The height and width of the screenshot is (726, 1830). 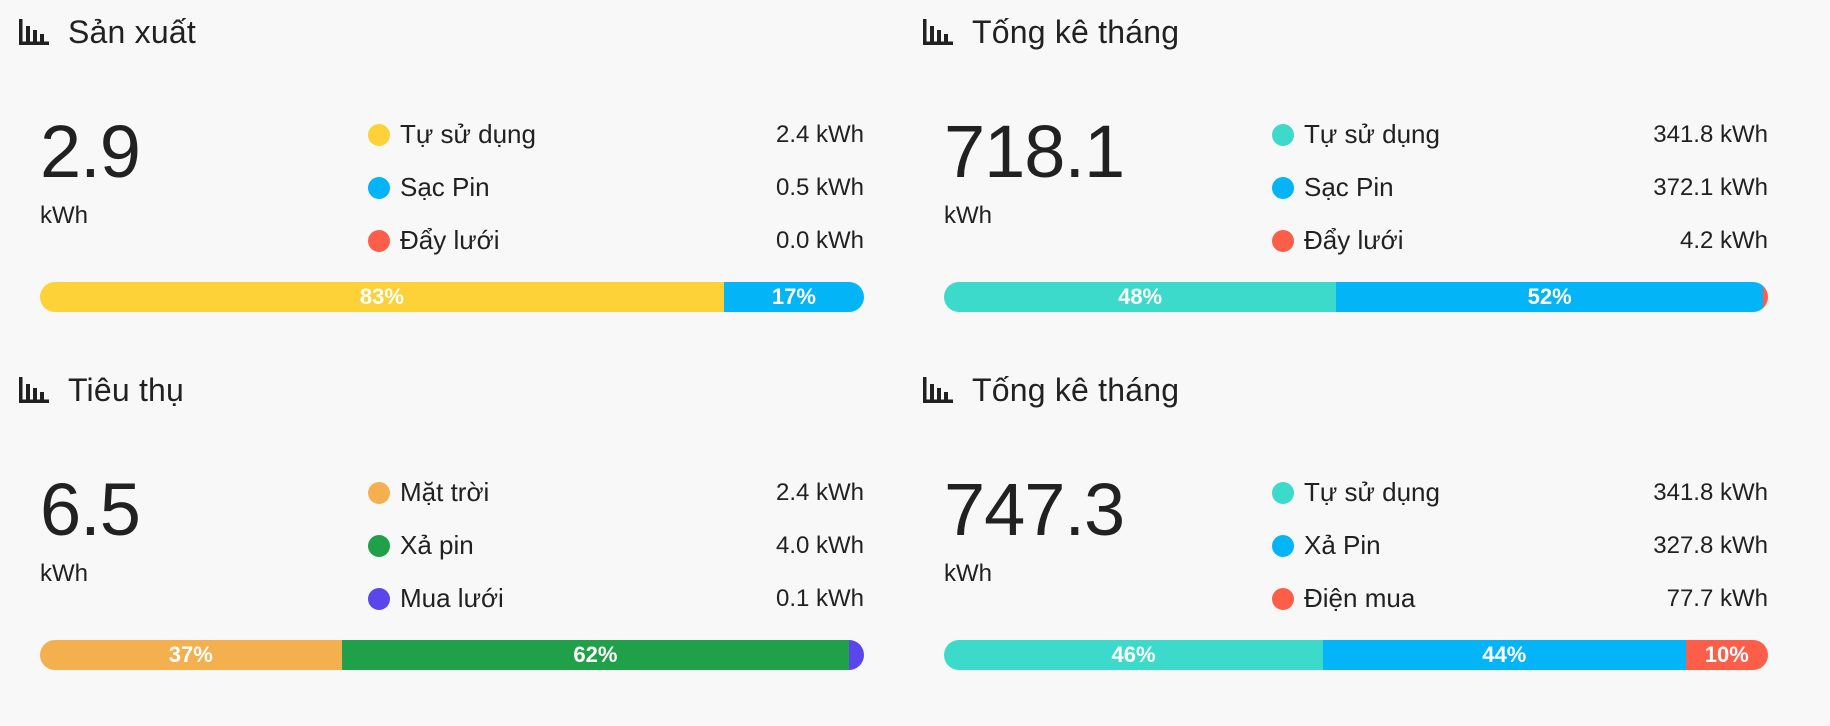 What do you see at coordinates (819, 598) in the screenshot?
I see `legend-value: 0.1 kWh` at bounding box center [819, 598].